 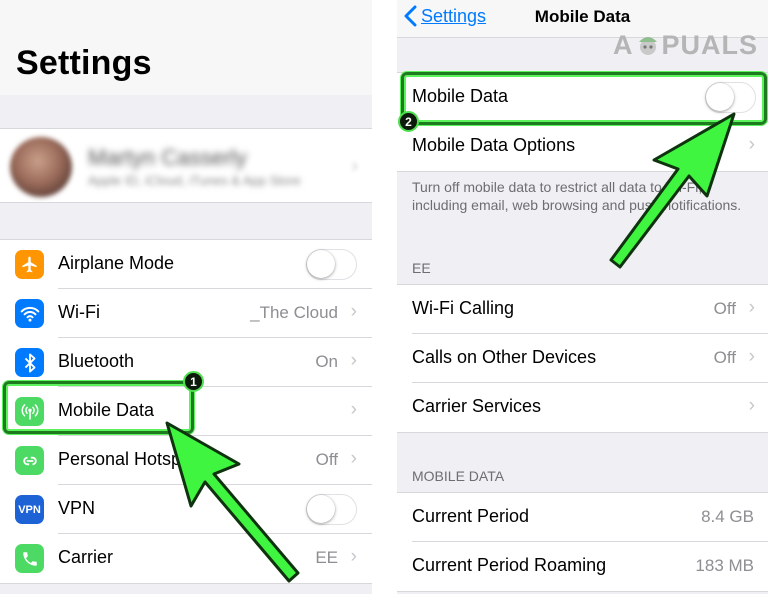 I want to click on settings-row-airplane-mode: Airplane Mode, so click(x=186, y=264).